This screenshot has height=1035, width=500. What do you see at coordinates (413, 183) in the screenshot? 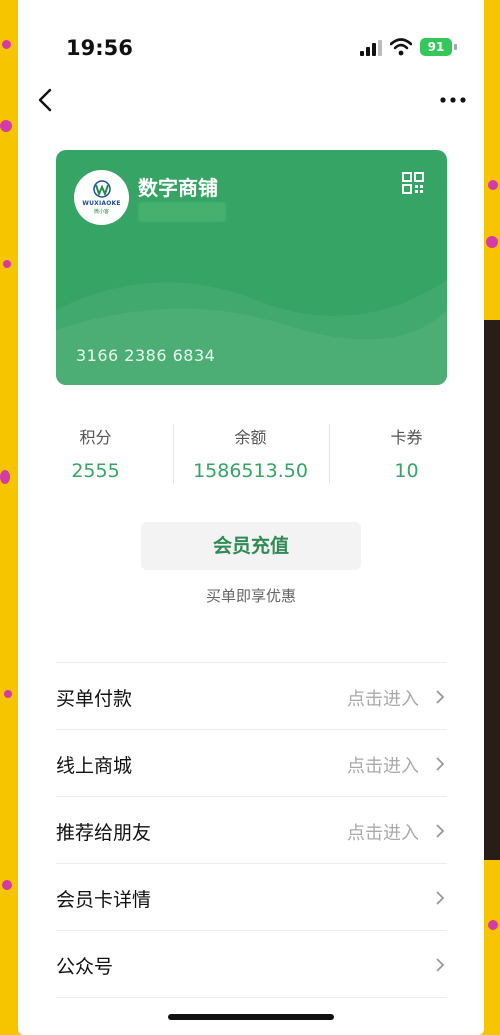
I see `qr-code-icon` at bounding box center [413, 183].